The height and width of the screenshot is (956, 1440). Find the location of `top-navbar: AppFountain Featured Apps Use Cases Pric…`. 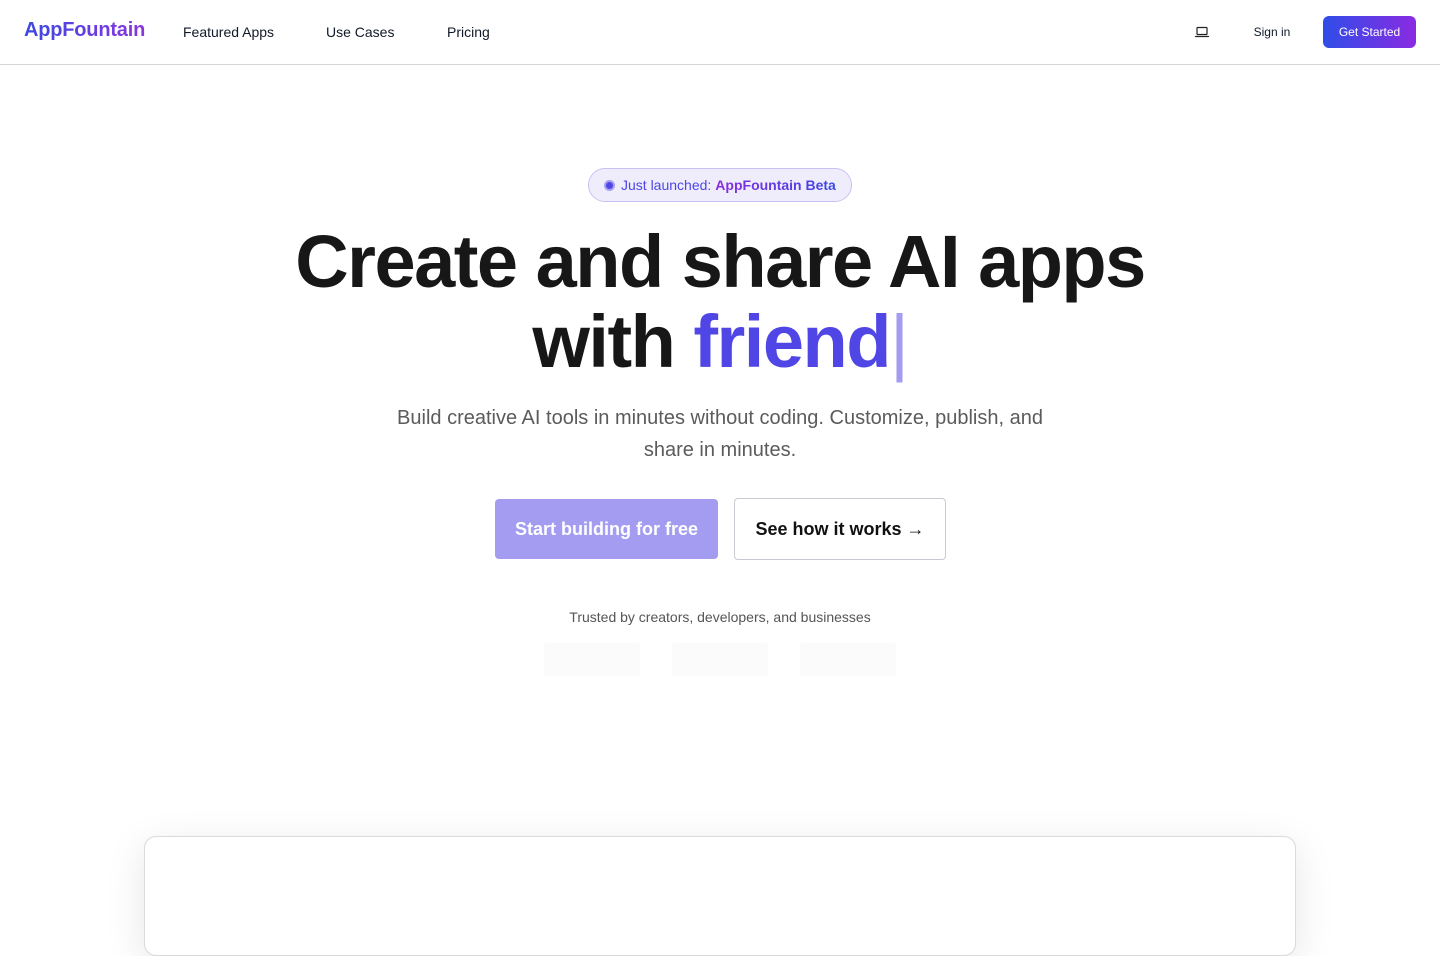

top-navbar: AppFountain Featured Apps Use Cases Pric… is located at coordinates (720, 32).